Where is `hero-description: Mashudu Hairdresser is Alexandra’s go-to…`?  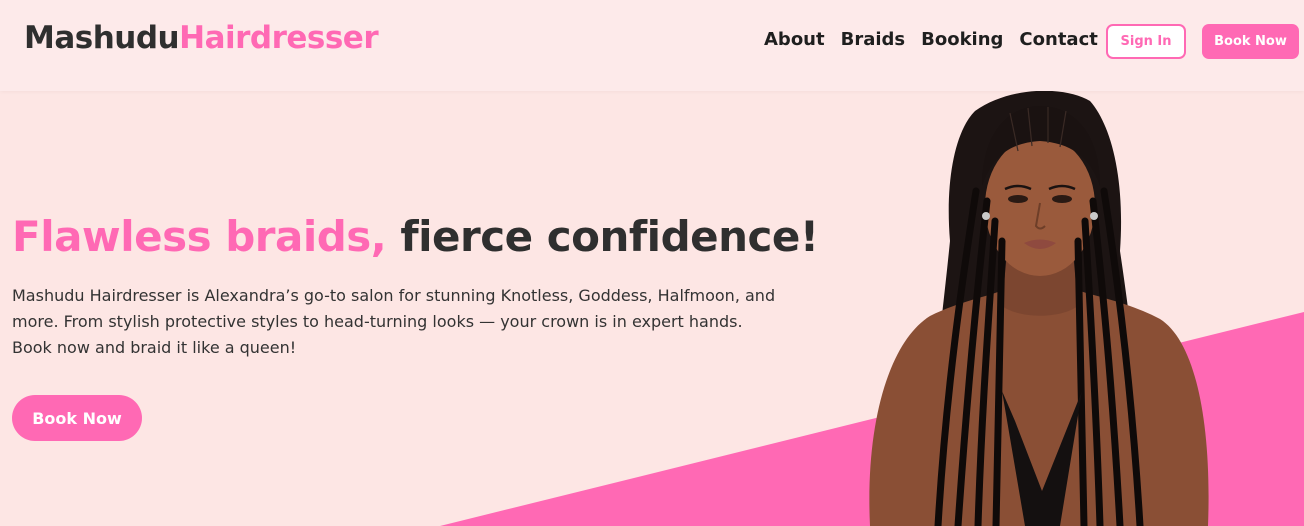 hero-description: Mashudu Hairdresser is Alexandra’s go-to… is located at coordinates (394, 321).